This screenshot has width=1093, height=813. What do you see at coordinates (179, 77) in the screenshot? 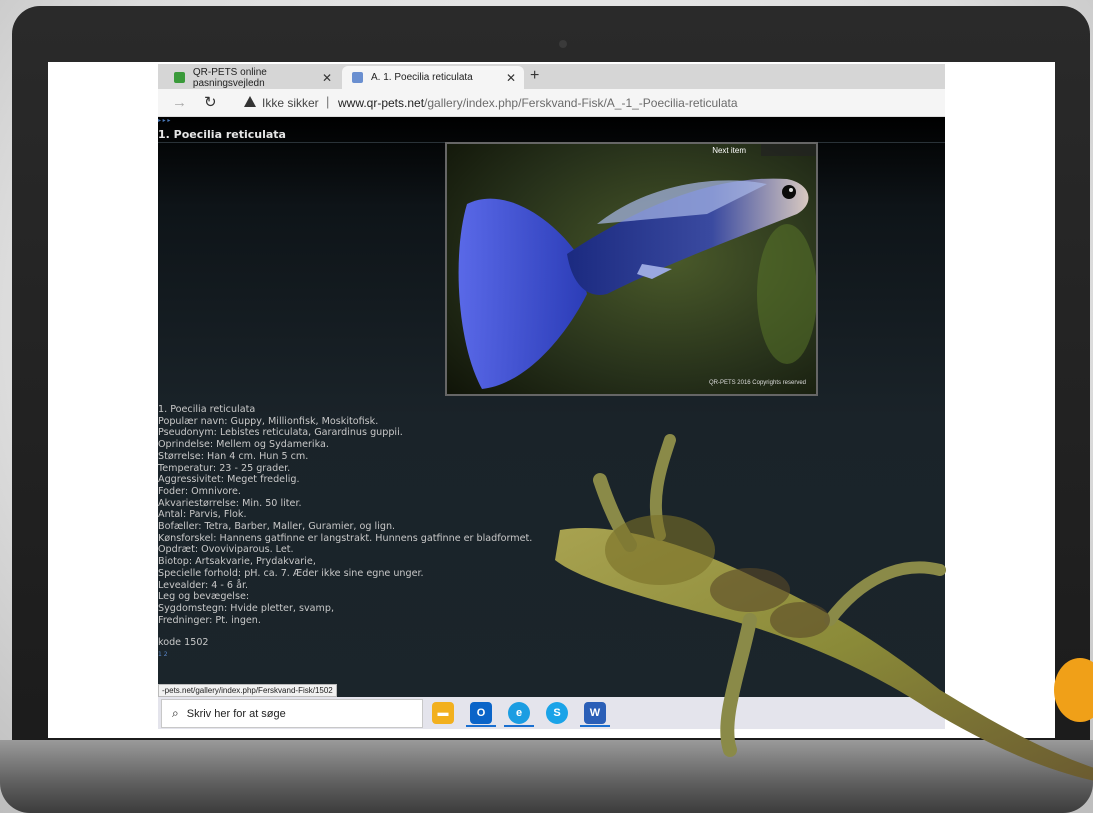
I see `qr-pets-favicon-icon` at bounding box center [179, 77].